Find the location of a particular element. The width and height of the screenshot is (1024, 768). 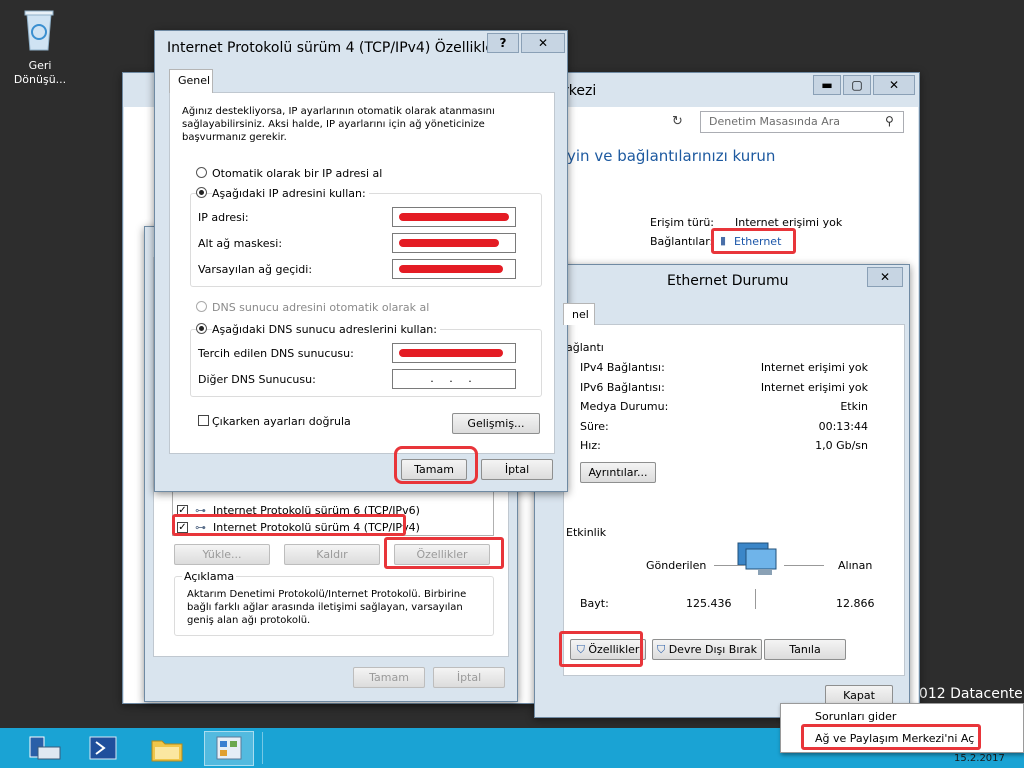

alternate-dns-field: . . . is located at coordinates (454, 379).